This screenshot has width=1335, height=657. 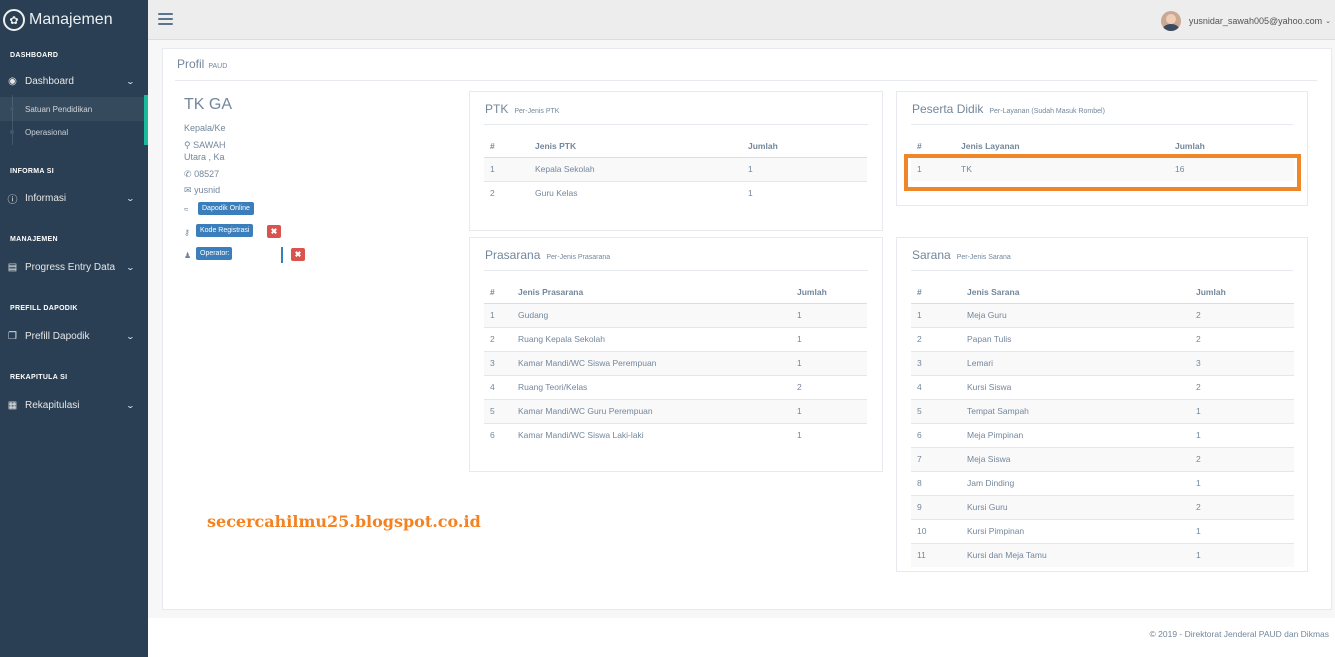 What do you see at coordinates (187, 145) in the screenshot?
I see `map-marker-icon: ⚲` at bounding box center [187, 145].